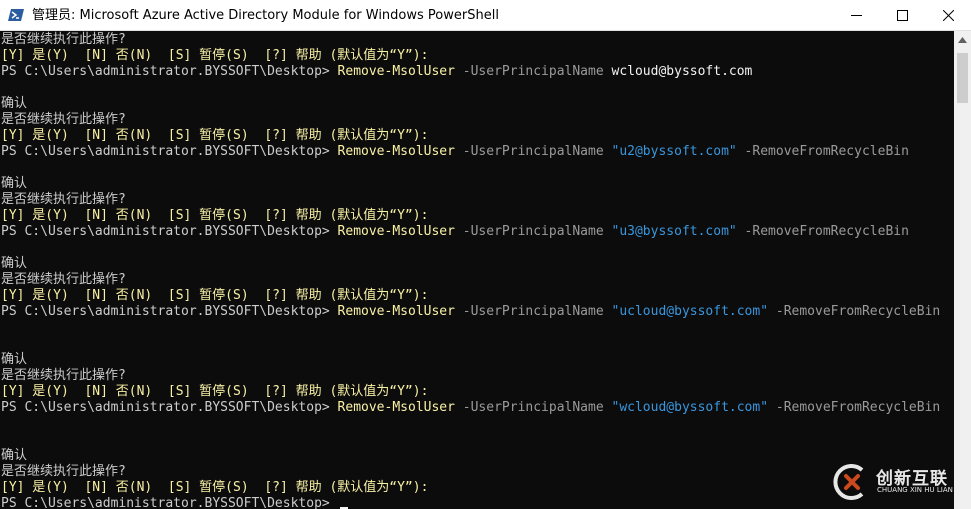 The height and width of the screenshot is (509, 971). Describe the element at coordinates (682, 71) in the screenshot. I see `console-text-segment: wcloud@byssoft.com` at that location.